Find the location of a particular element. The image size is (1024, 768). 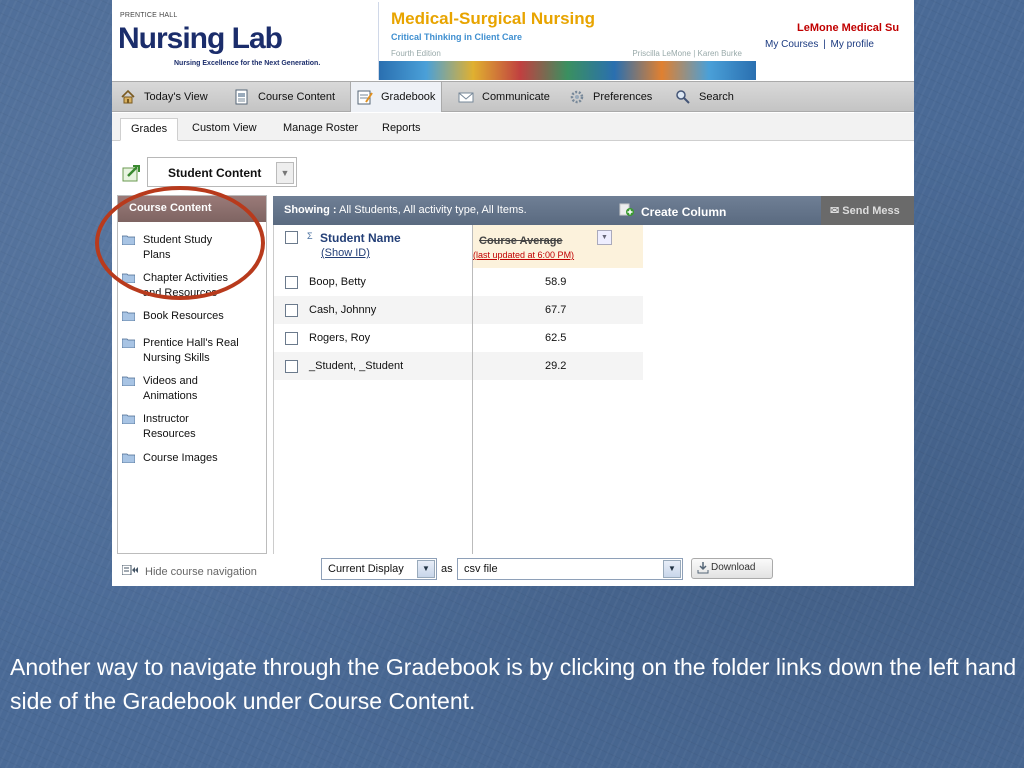

folder-link-book-resources: Book Resources is located at coordinates (172, 316).